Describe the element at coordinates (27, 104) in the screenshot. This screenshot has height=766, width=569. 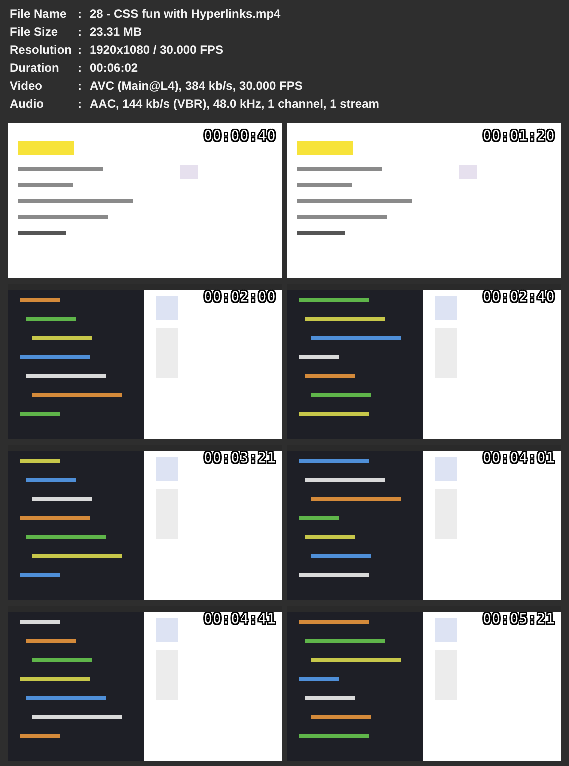
I see `info-label: Audio` at that location.